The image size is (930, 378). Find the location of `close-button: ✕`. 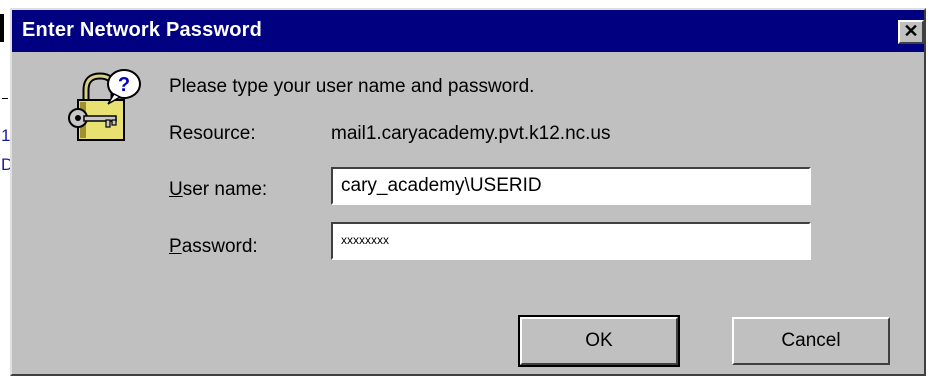

close-button: ✕ is located at coordinates (911, 32).